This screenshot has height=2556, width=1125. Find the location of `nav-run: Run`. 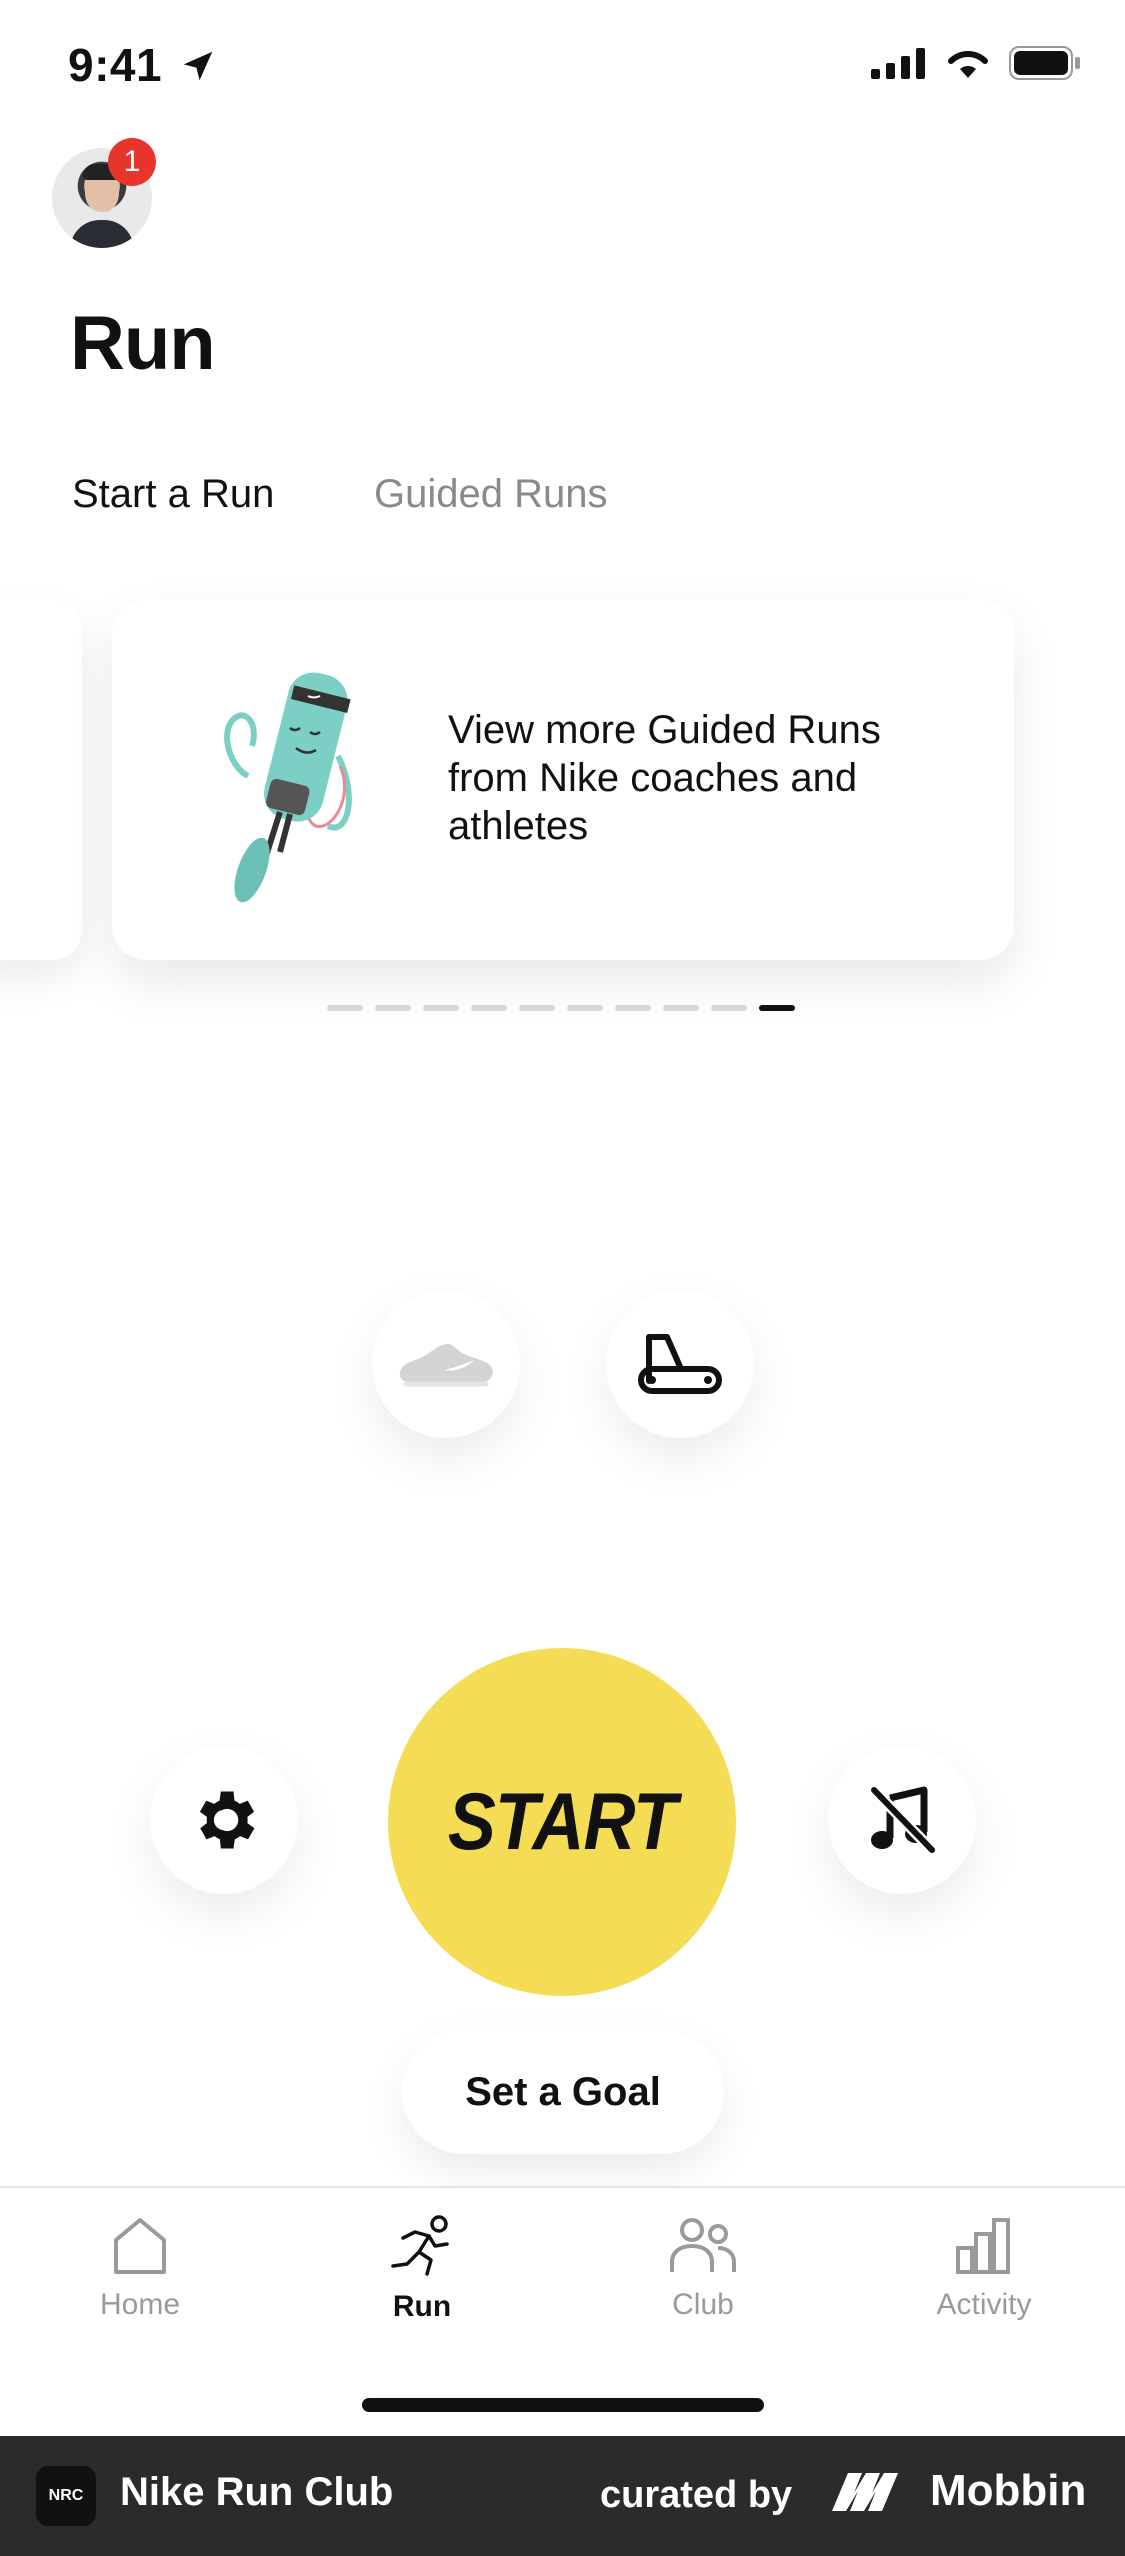

nav-run: Run is located at coordinates (422, 2269).